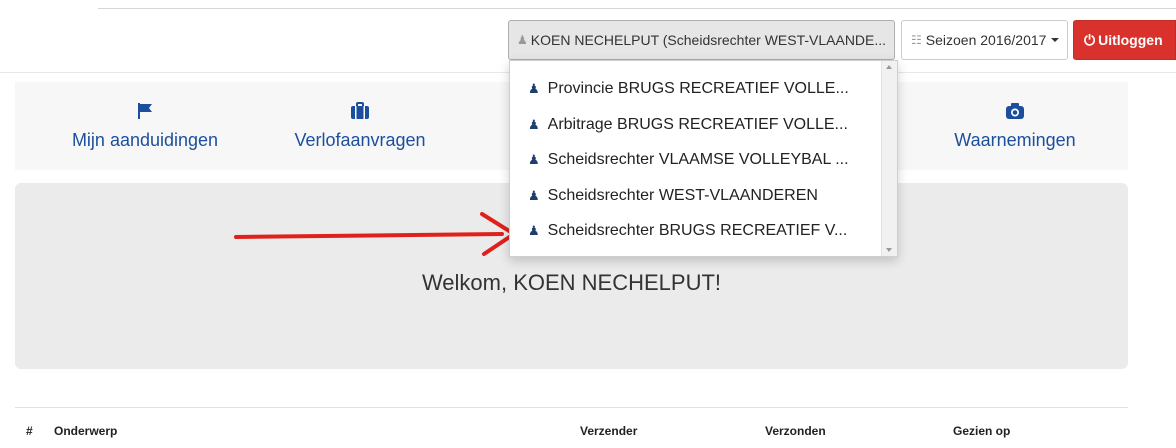 This screenshot has width=1176, height=448. I want to click on nav-item-mijn-aanduidingen: Mijn aanduidingen, so click(145, 126).